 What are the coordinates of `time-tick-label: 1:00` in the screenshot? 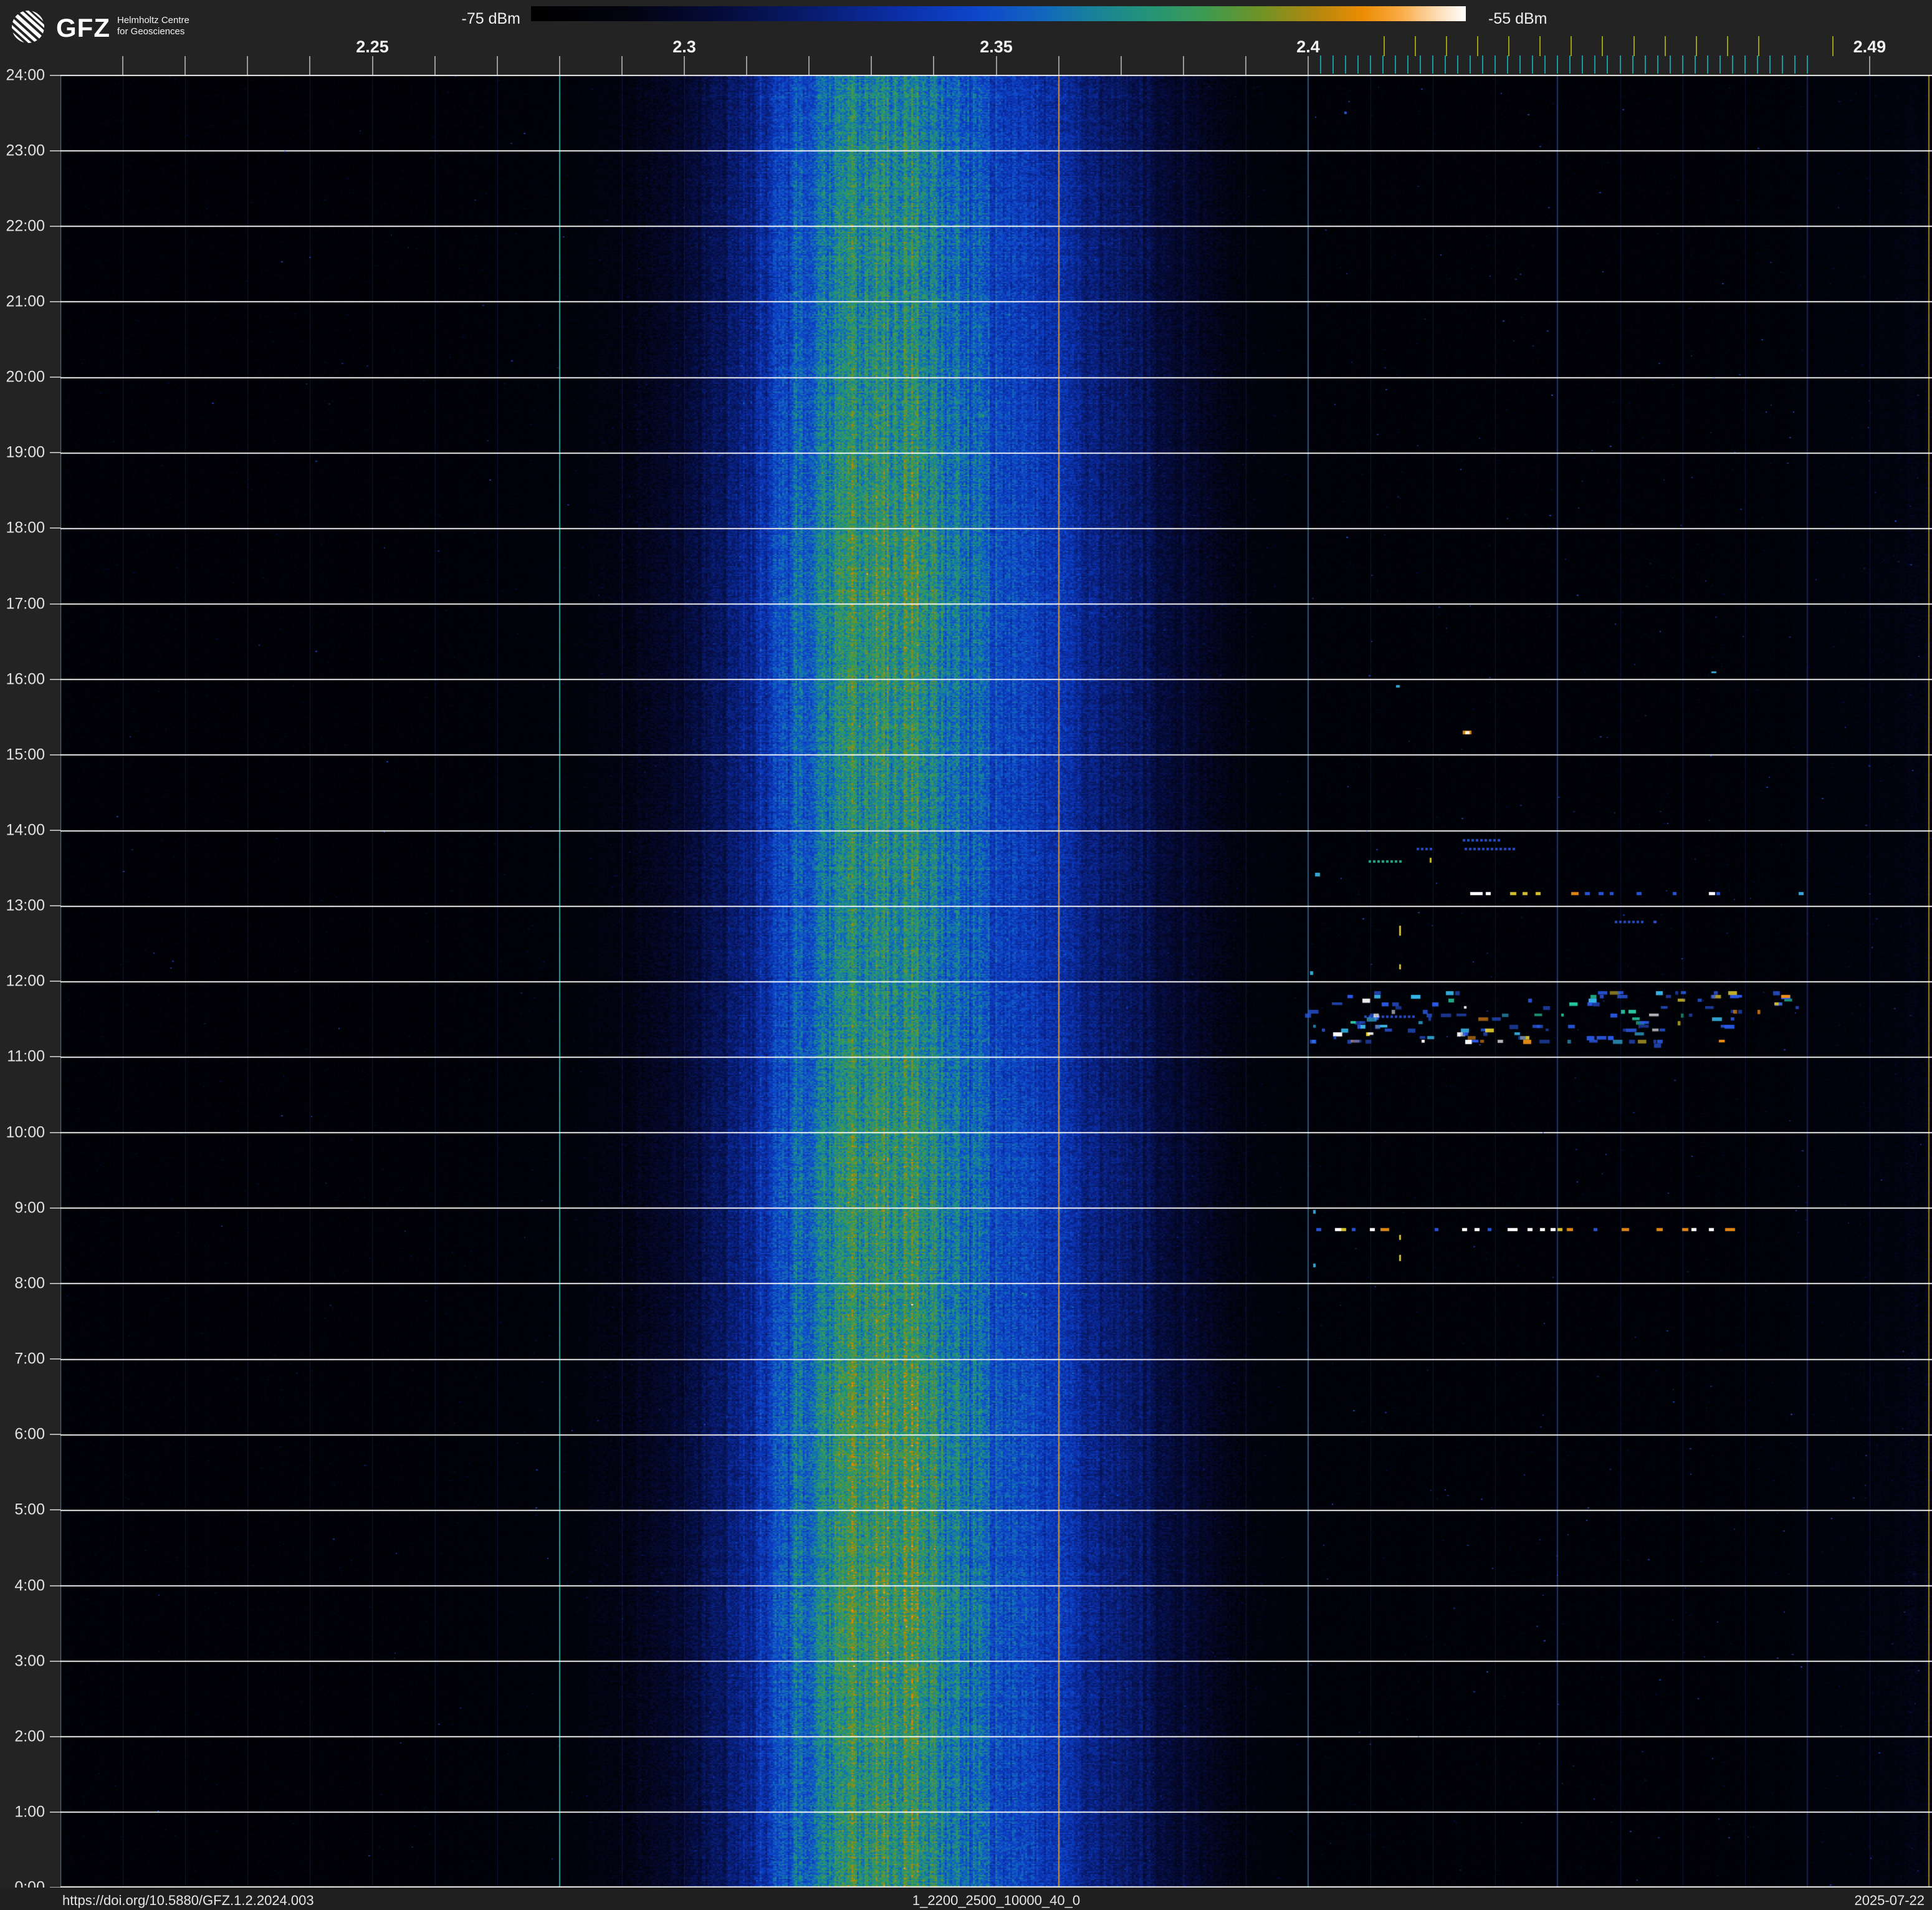 It's located at (29, 1812).